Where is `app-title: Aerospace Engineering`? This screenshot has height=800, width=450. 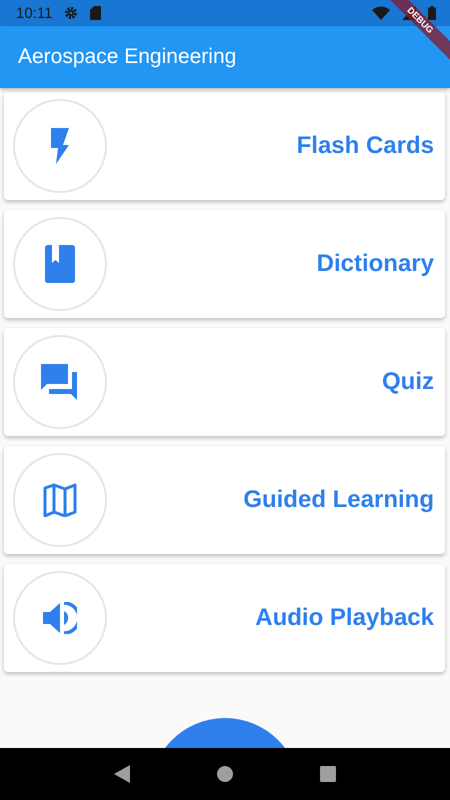
app-title: Aerospace Engineering is located at coordinates (127, 57).